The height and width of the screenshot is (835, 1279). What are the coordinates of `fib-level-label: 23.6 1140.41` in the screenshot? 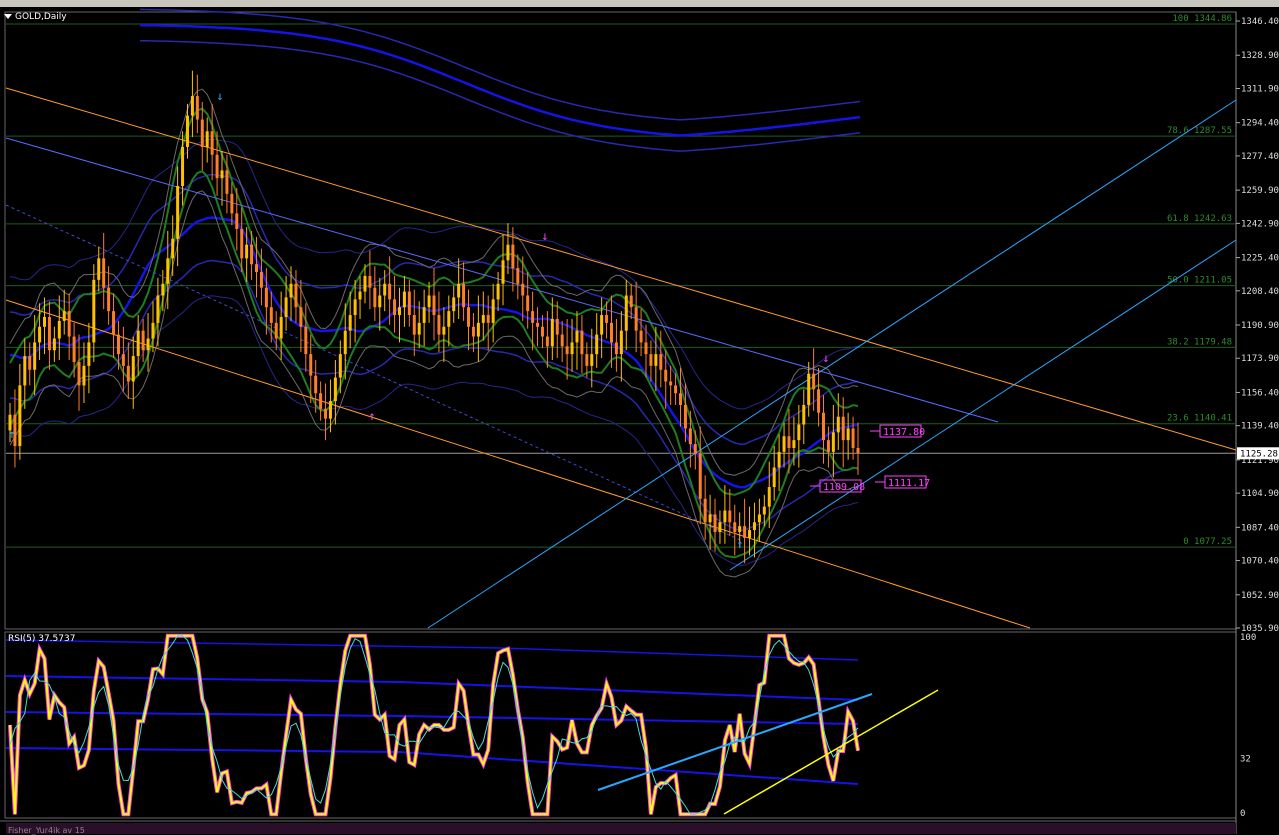 It's located at (1199, 419).